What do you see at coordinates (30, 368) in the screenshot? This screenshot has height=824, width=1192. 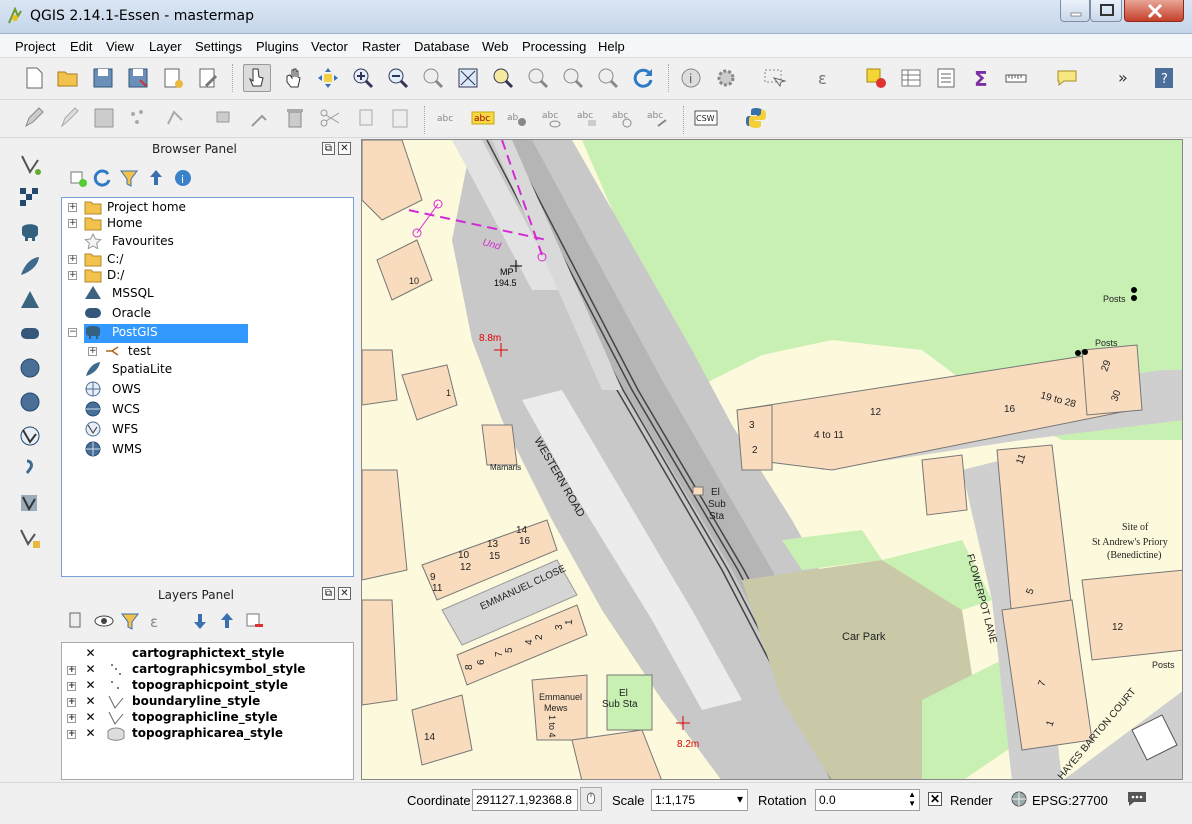 I see `add-wms-layer-button` at bounding box center [30, 368].